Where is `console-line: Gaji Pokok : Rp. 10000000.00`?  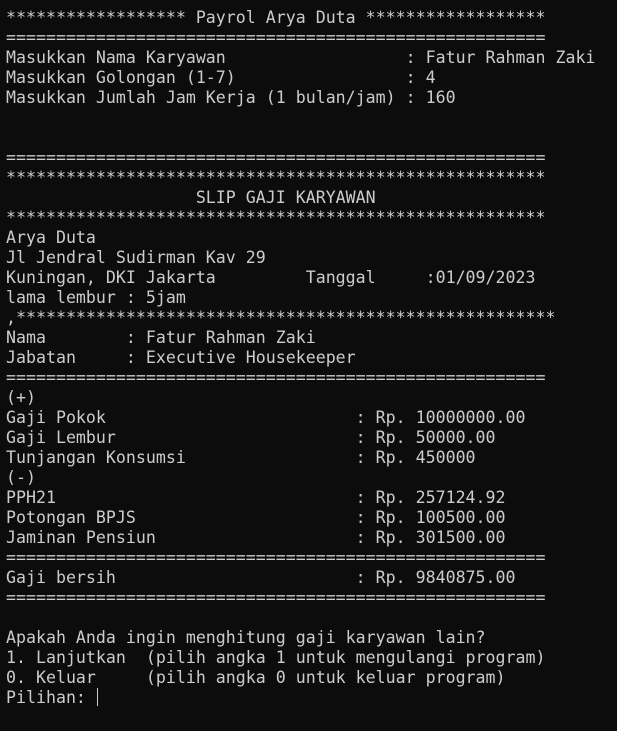
console-line: Gaji Pokok : Rp. 10000000.00 is located at coordinates (266, 417).